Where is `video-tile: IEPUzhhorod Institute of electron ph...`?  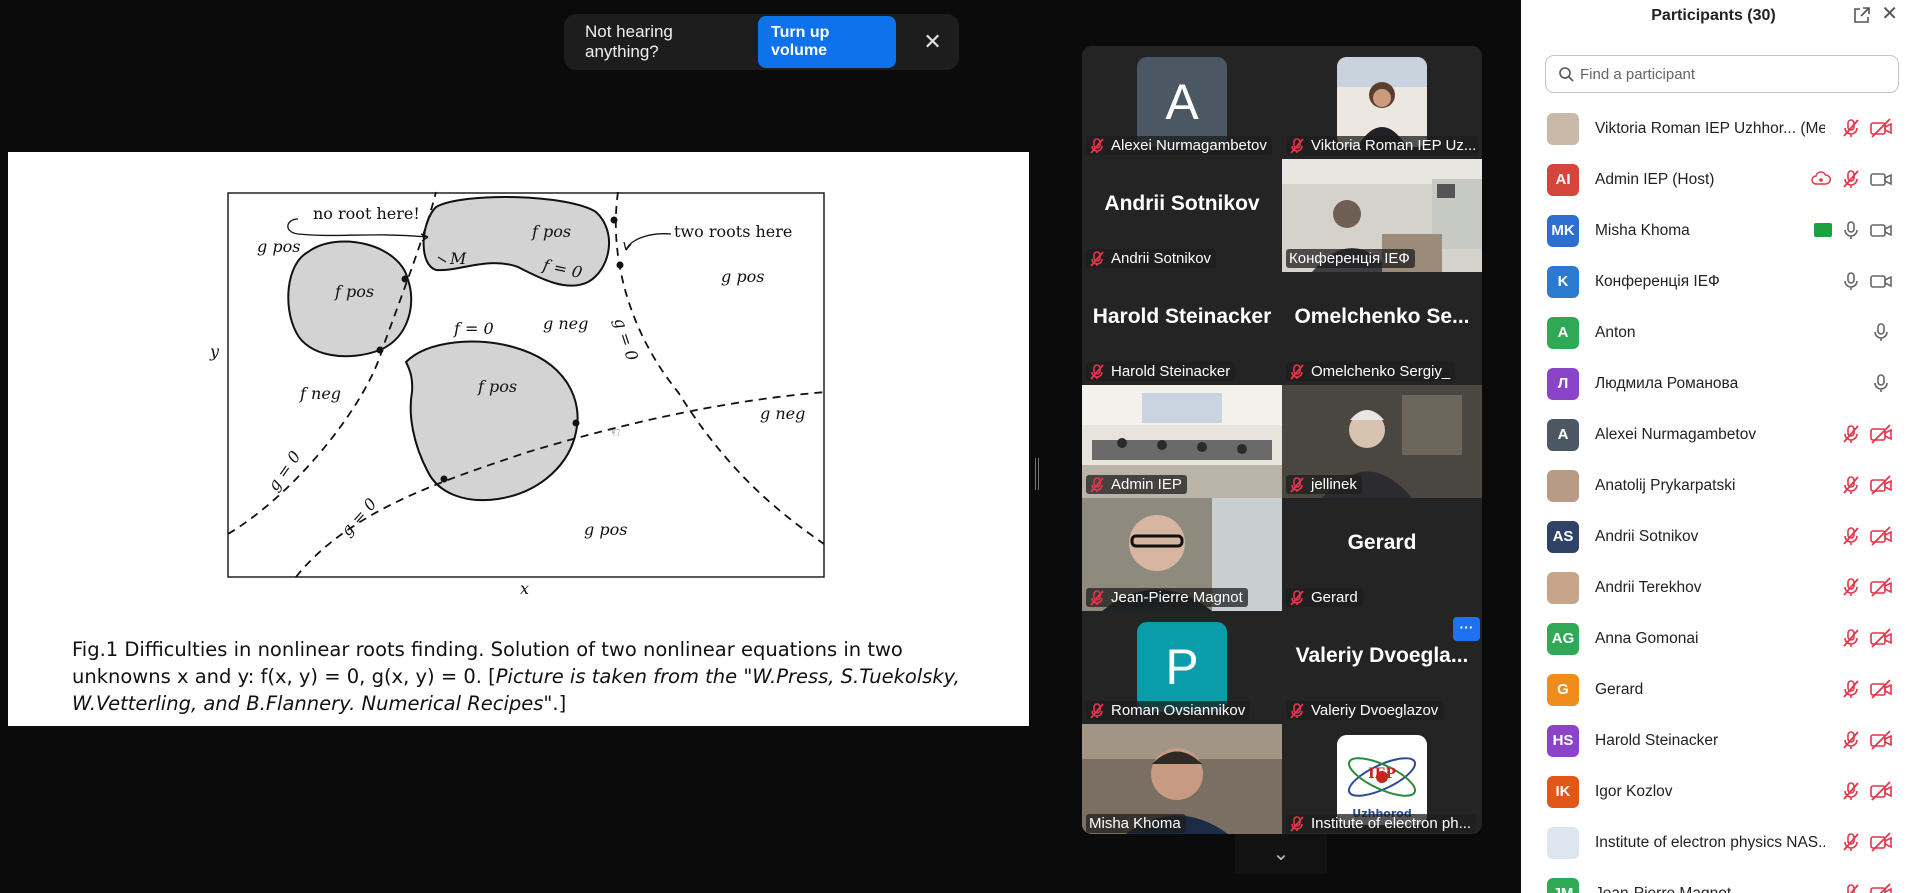
video-tile: IEPUzhhorod Institute of electron ph... is located at coordinates (1382, 779).